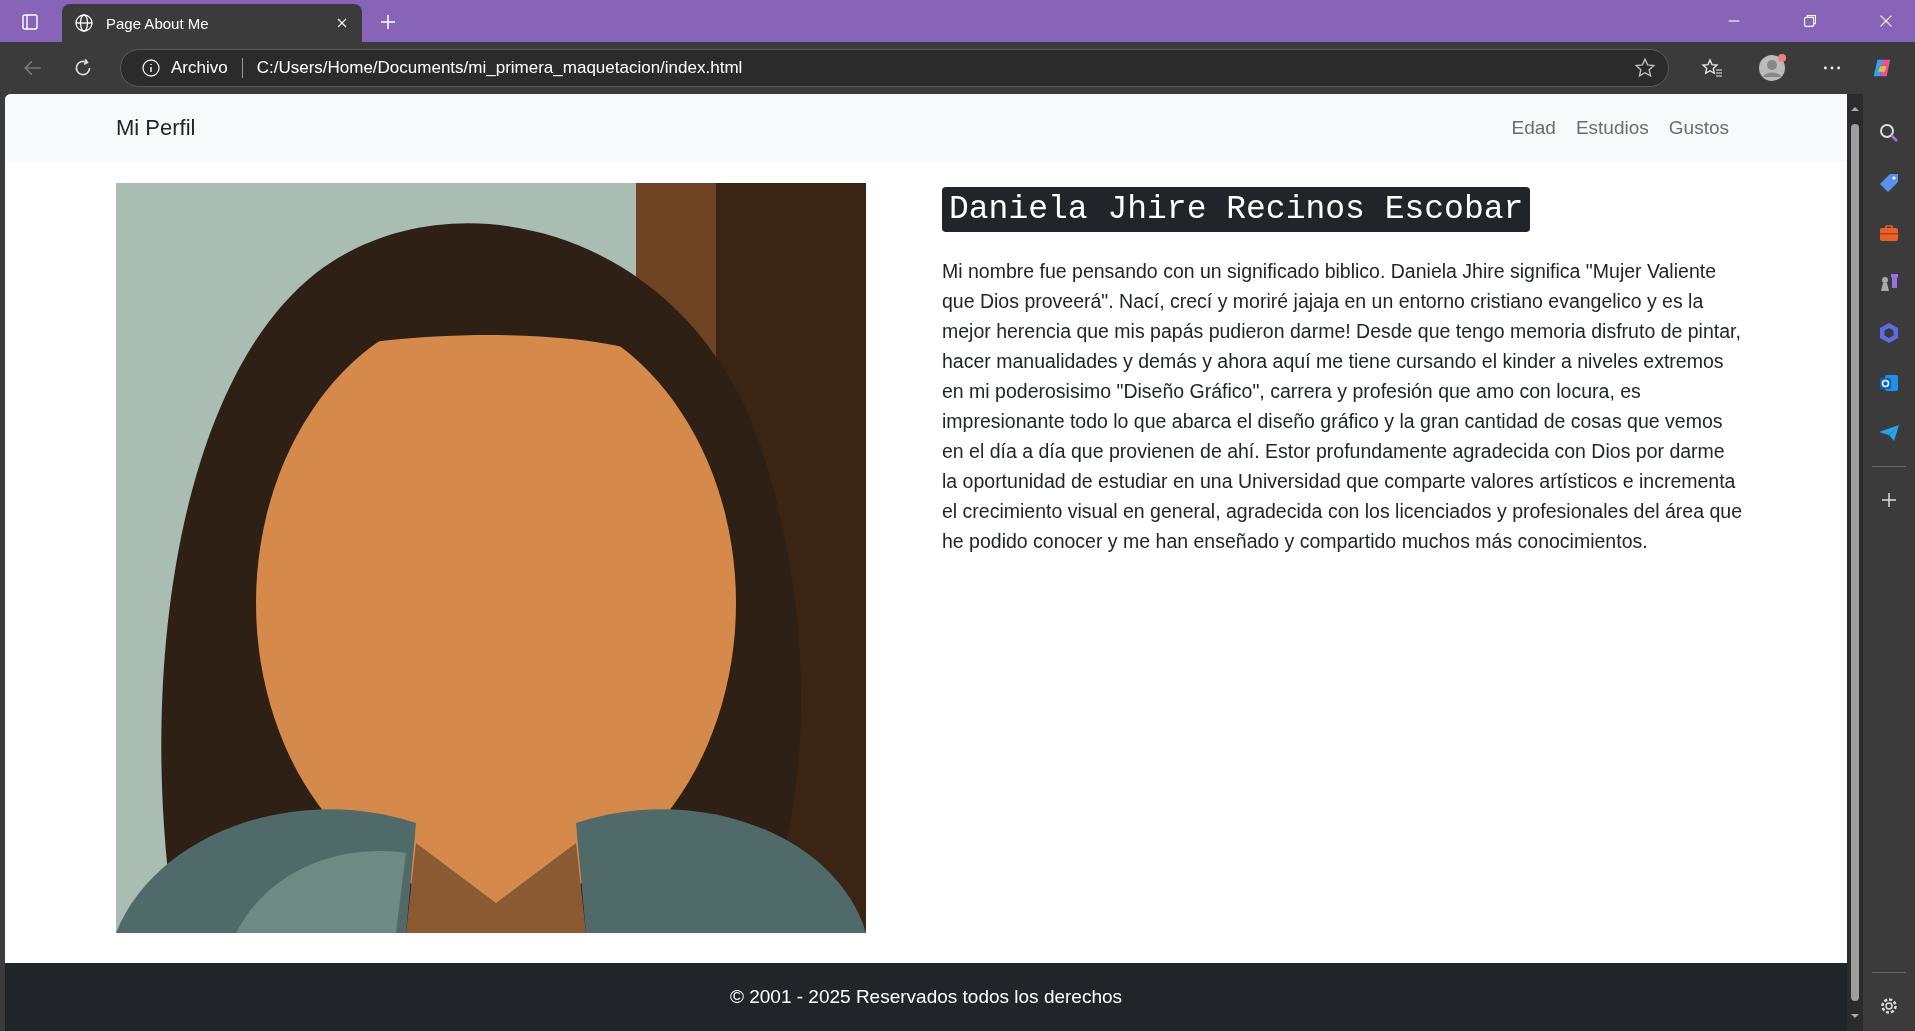 This screenshot has width=1915, height=1031. What do you see at coordinates (1236, 209) in the screenshot?
I see `profile-name: Daniela Jhire Recinos Escobar` at bounding box center [1236, 209].